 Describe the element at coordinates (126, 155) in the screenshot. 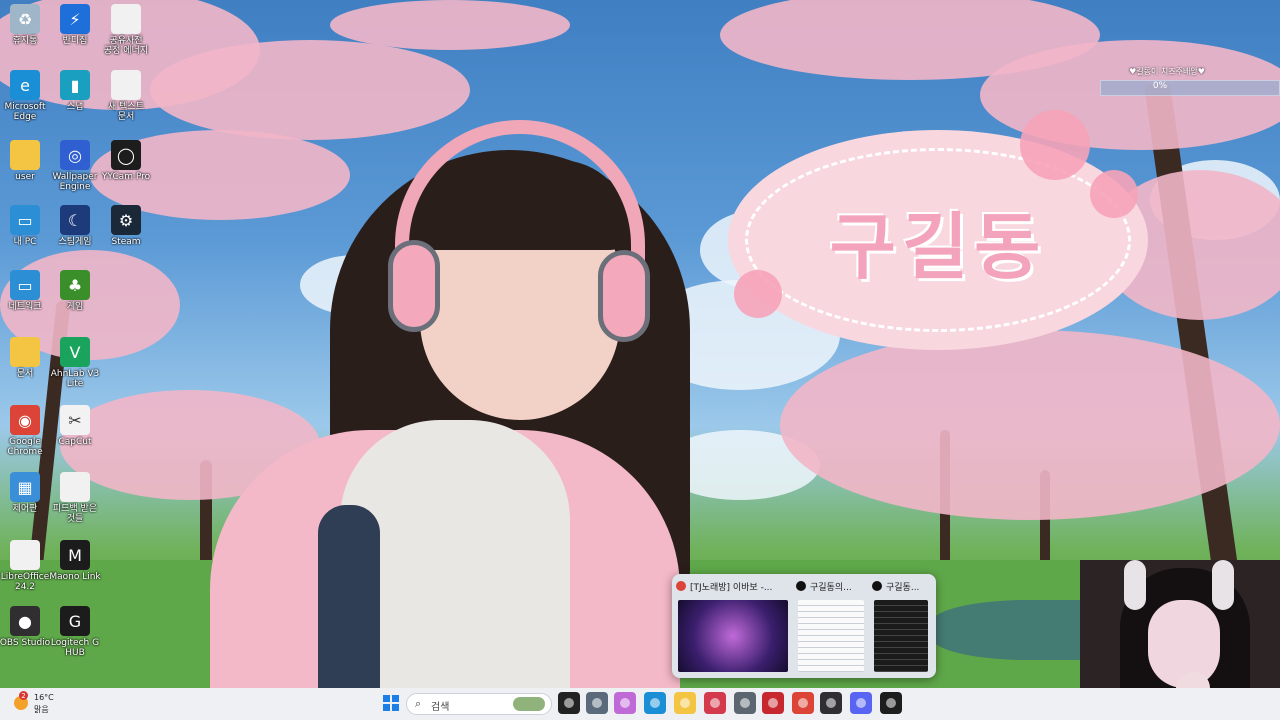

I see `yycam-icon: ◯` at that location.